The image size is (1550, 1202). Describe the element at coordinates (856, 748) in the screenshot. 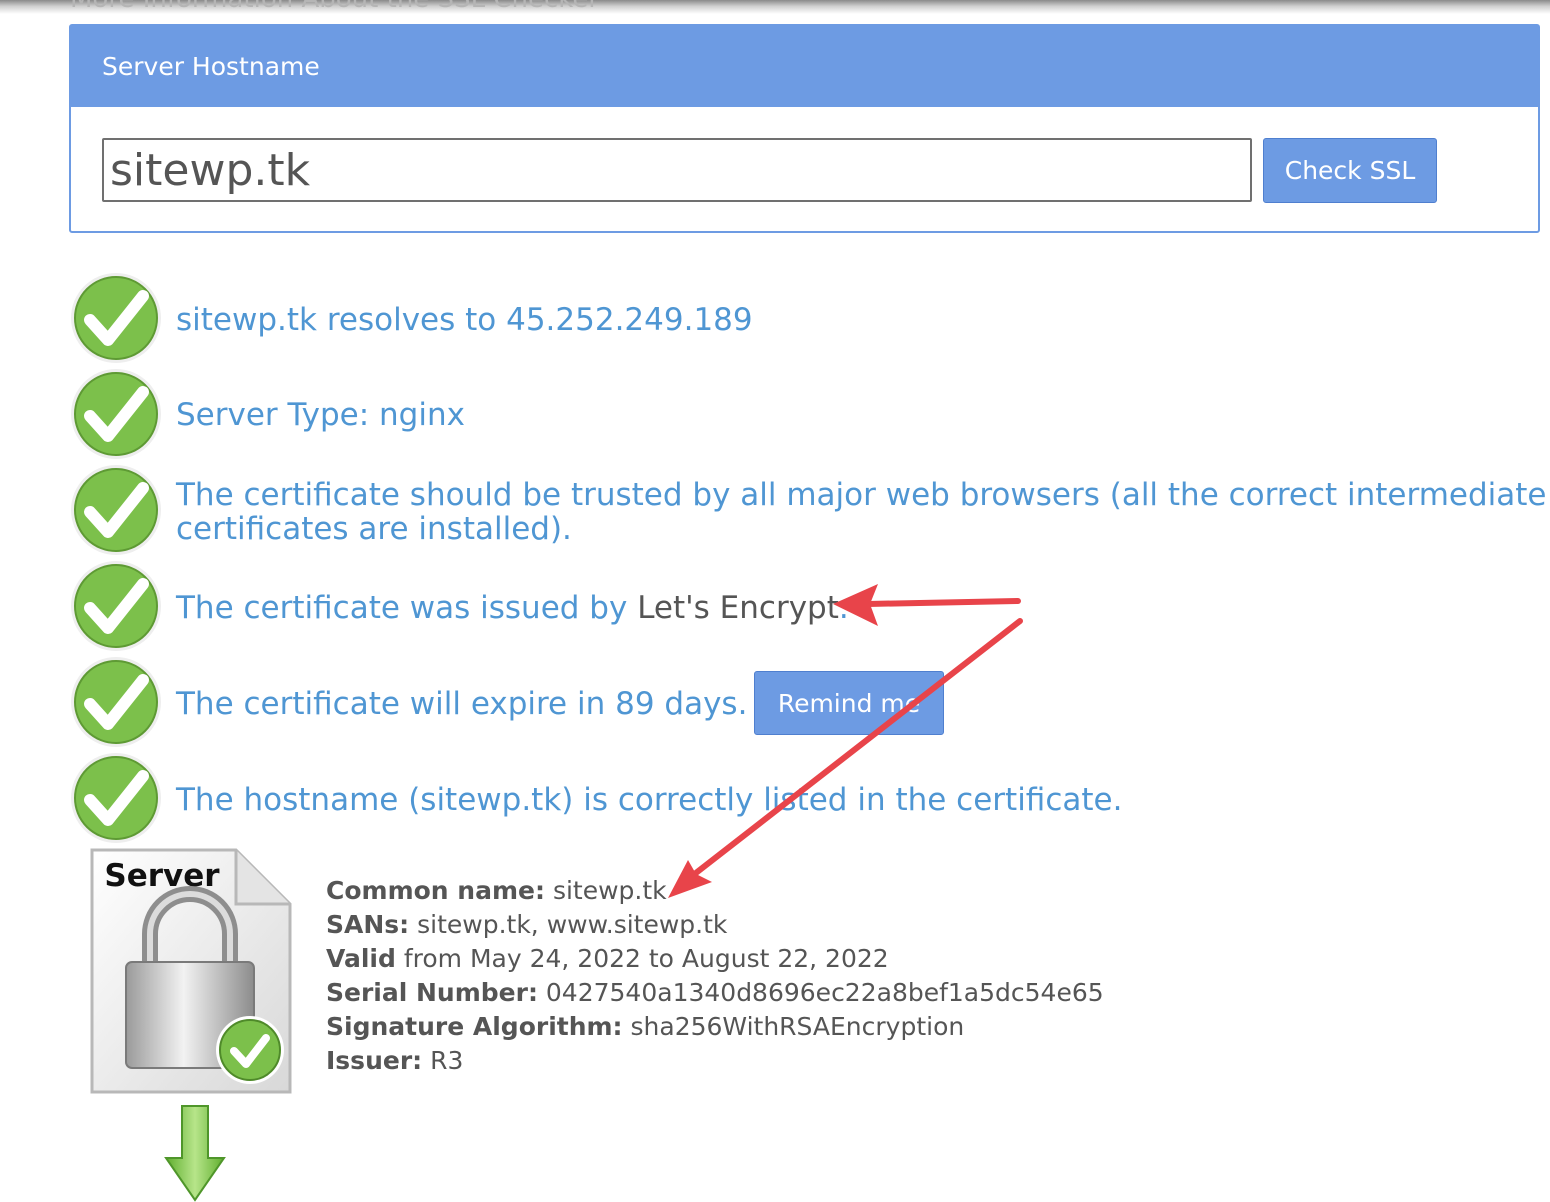

I see `annotation-arrow-common-name` at that location.